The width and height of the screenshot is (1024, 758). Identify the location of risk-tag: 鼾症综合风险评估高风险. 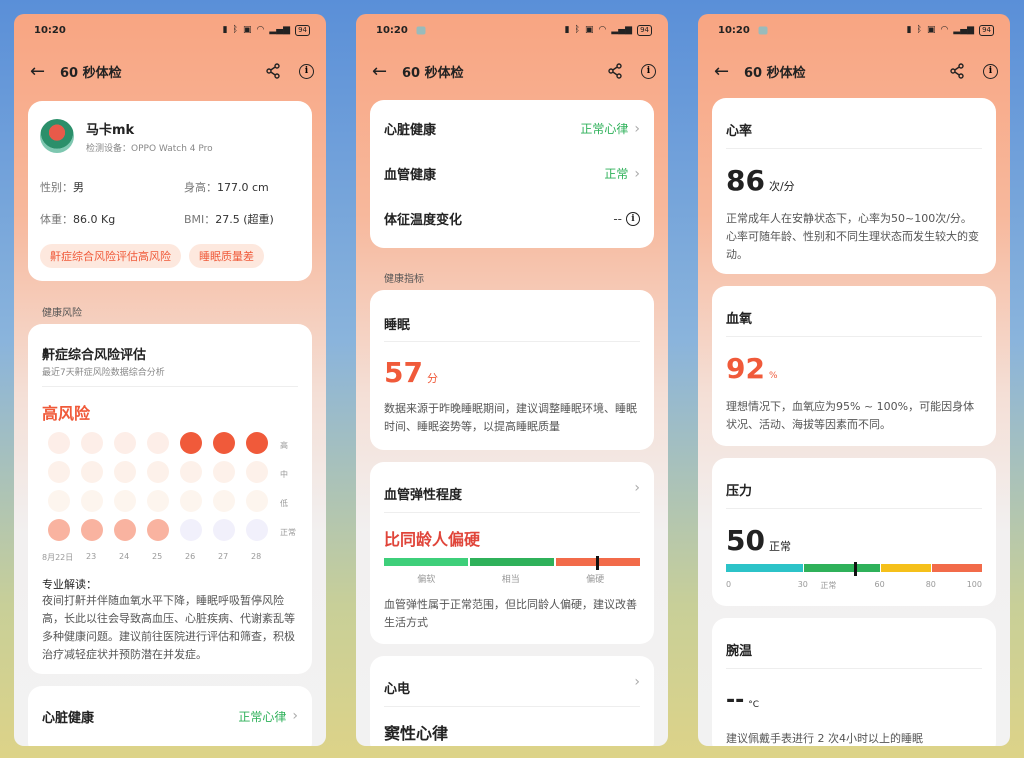
(110, 256).